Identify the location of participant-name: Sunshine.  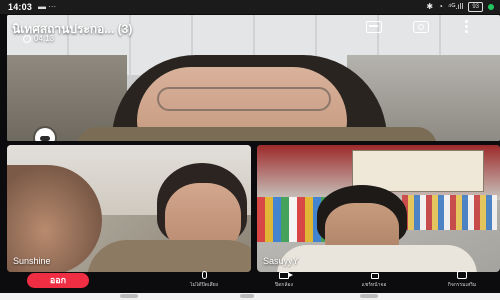
(32, 261).